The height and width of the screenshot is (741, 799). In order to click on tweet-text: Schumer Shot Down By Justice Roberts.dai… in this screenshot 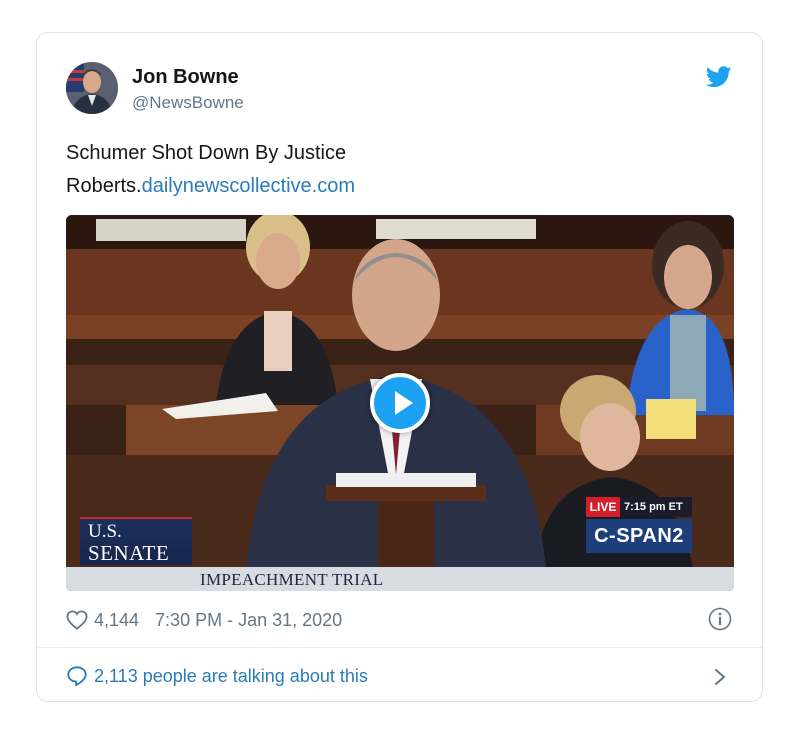, I will do `click(376, 170)`.